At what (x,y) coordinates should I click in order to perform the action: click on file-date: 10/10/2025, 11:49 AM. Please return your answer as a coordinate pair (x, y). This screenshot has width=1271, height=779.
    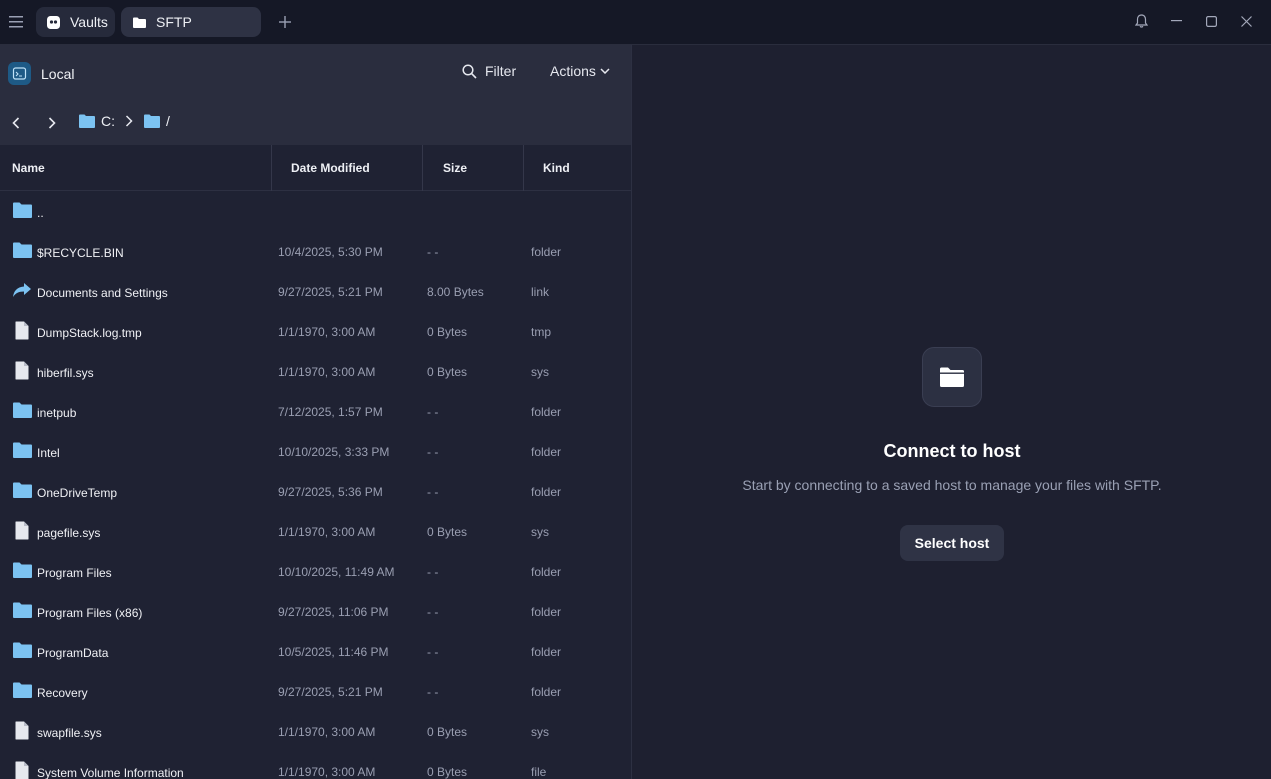
    Looking at the image, I should click on (336, 572).